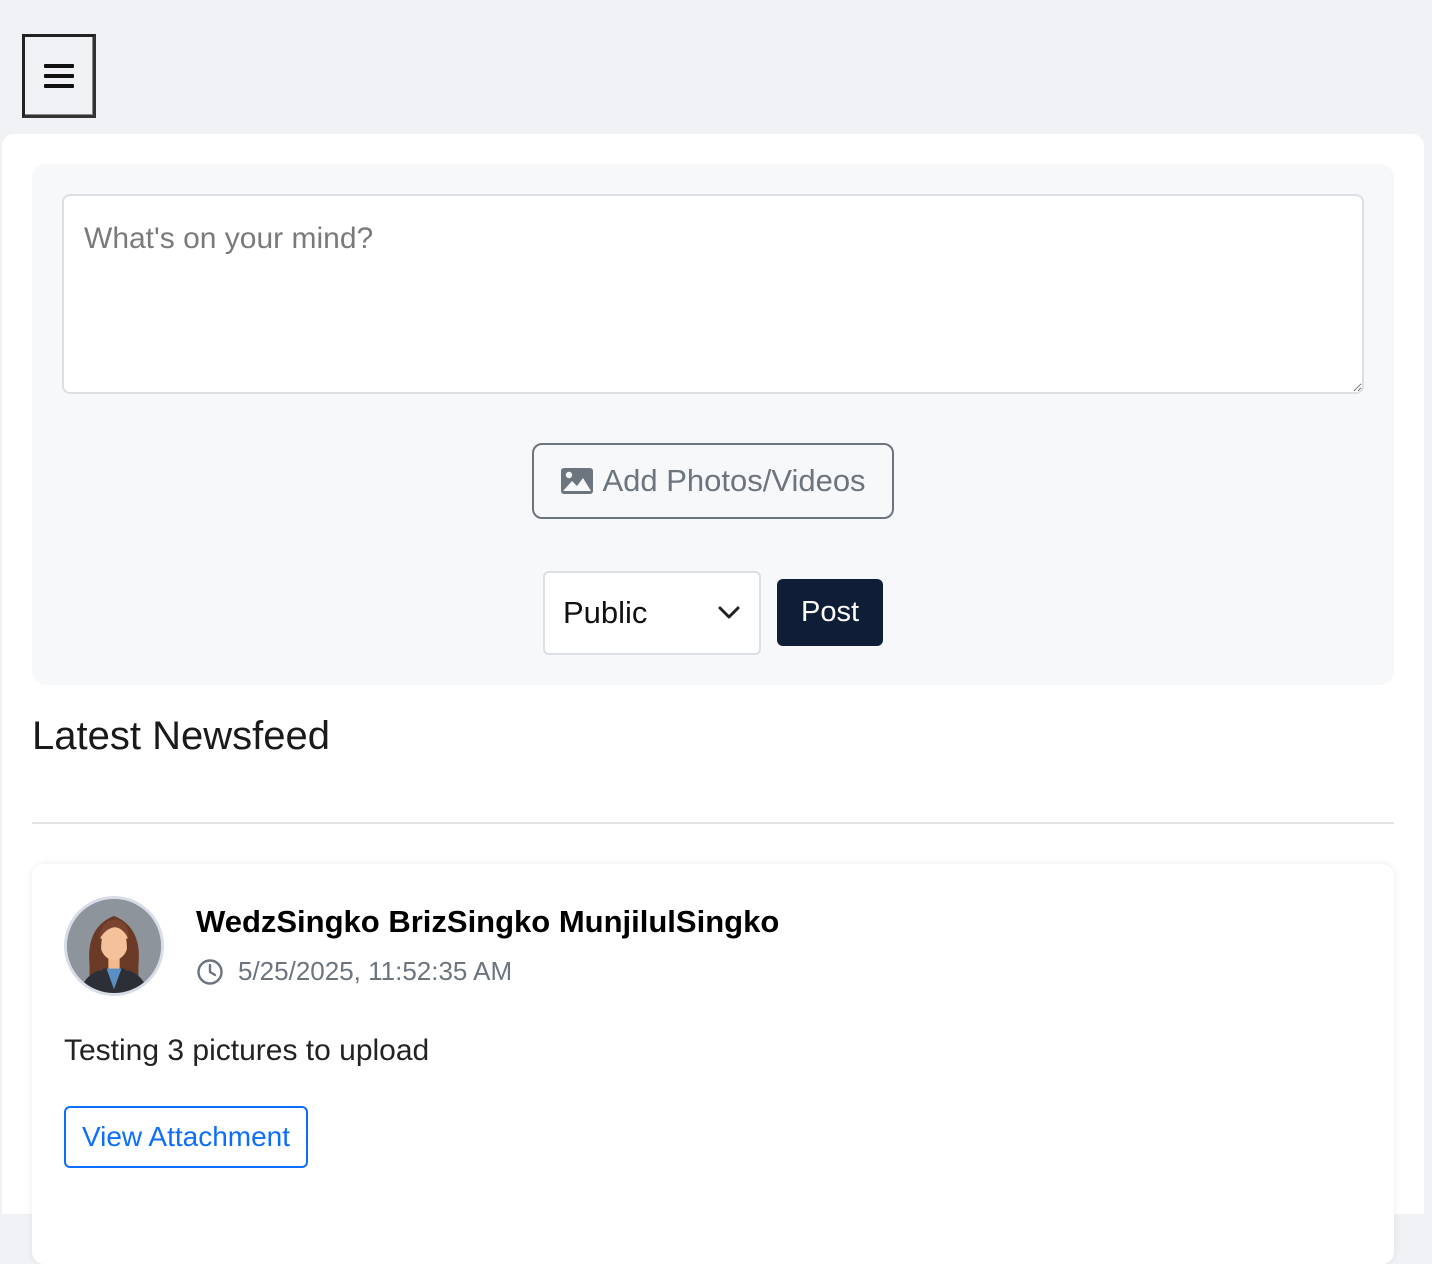 The width and height of the screenshot is (1432, 1264). I want to click on post-body: Testing 3 pictures to upload, so click(247, 1050).